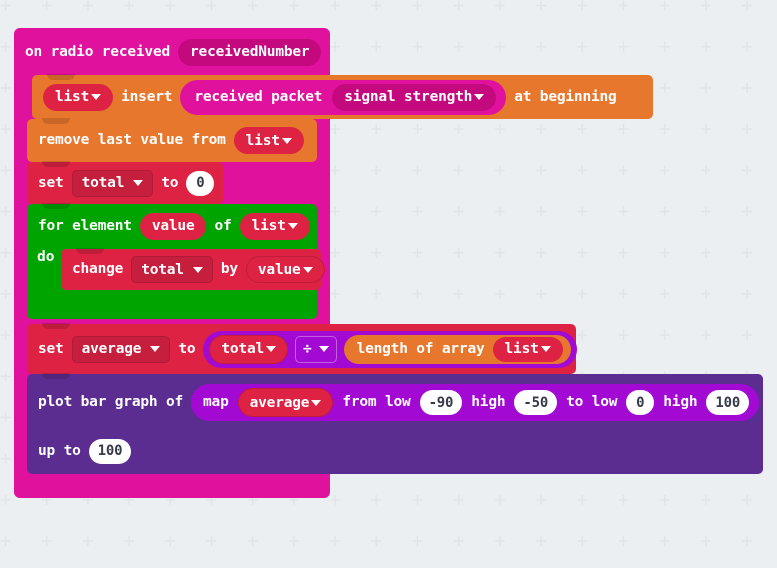 Image resolution: width=777 pixels, height=568 pixels. What do you see at coordinates (376, 402) in the screenshot?
I see `map-from-low-label: from low` at bounding box center [376, 402].